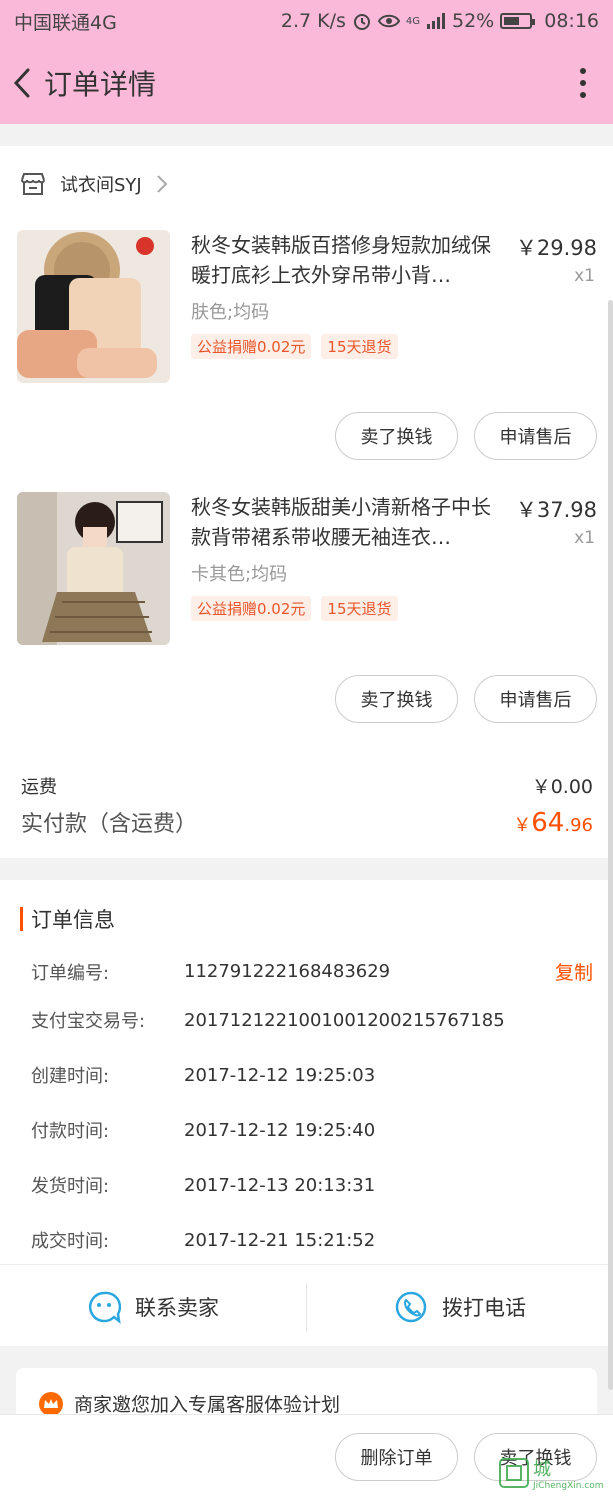 This screenshot has height=1500, width=613. I want to click on more-menu-button, so click(583, 83).